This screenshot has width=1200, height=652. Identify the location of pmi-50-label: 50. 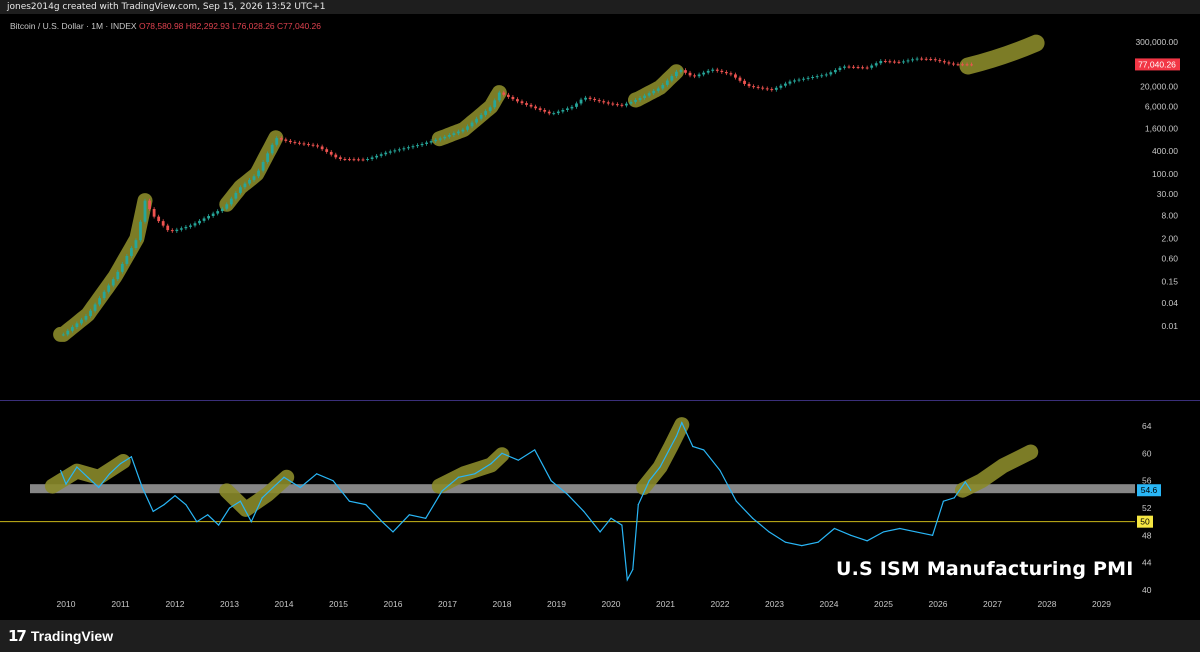
(1145, 522).